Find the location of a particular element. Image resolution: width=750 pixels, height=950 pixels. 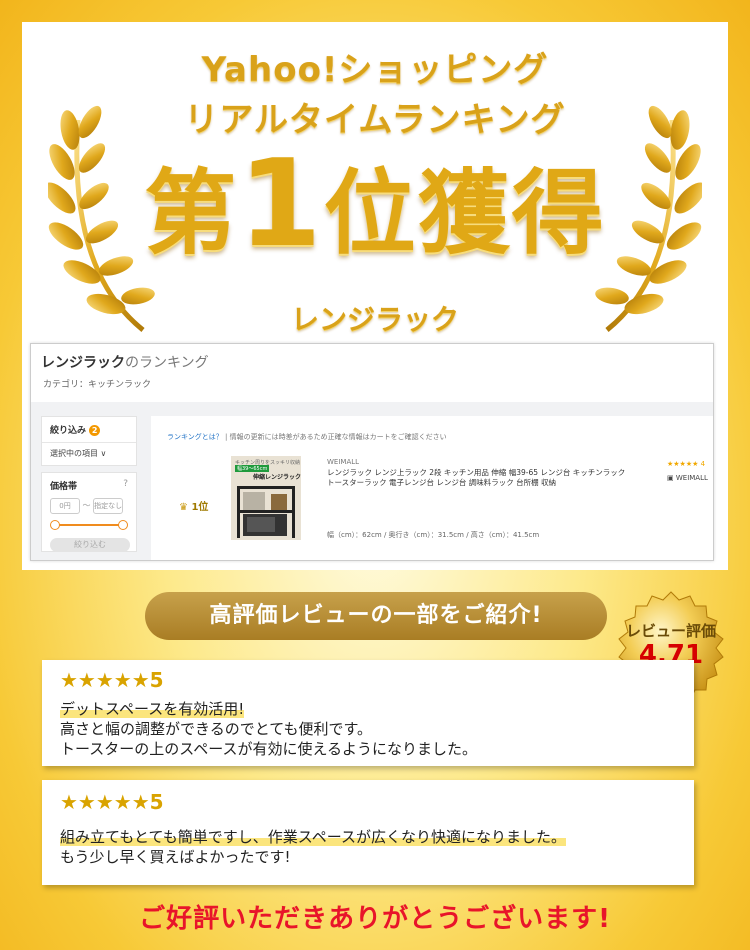

ranking-title-bold: レンジラック is located at coordinates (83, 363).